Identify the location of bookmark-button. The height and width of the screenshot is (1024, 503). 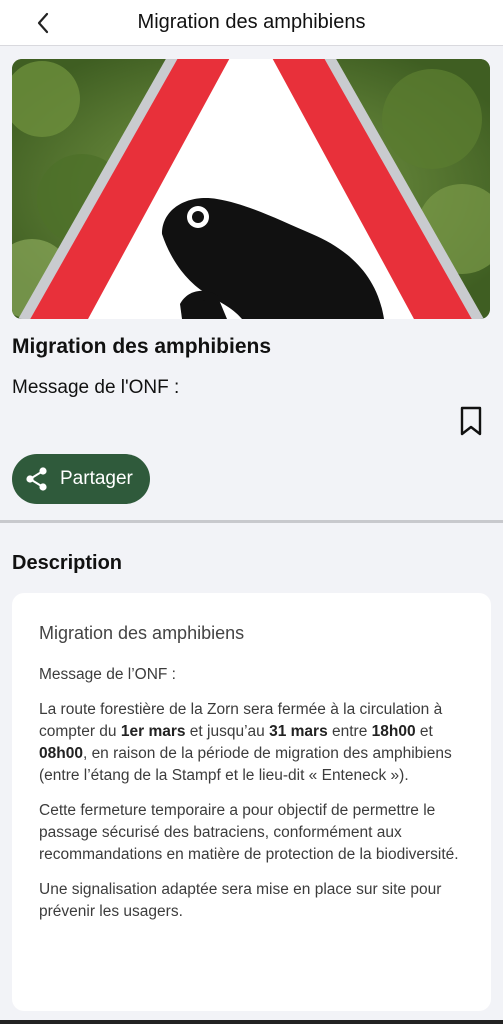
(471, 421).